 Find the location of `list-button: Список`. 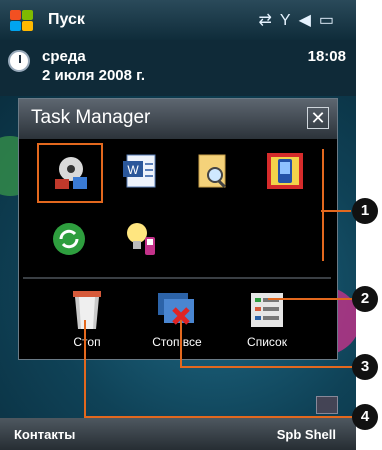

list-button: Список is located at coordinates (267, 318).